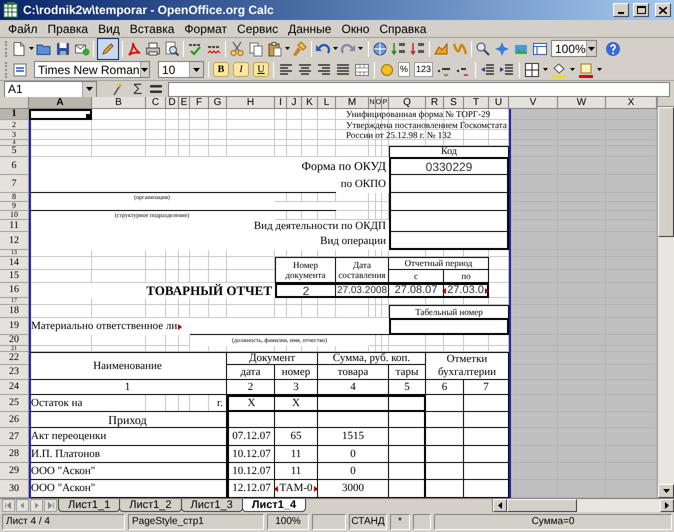 The image size is (674, 532). What do you see at coordinates (666, 491) in the screenshot?
I see `scroll-down-button` at bounding box center [666, 491].